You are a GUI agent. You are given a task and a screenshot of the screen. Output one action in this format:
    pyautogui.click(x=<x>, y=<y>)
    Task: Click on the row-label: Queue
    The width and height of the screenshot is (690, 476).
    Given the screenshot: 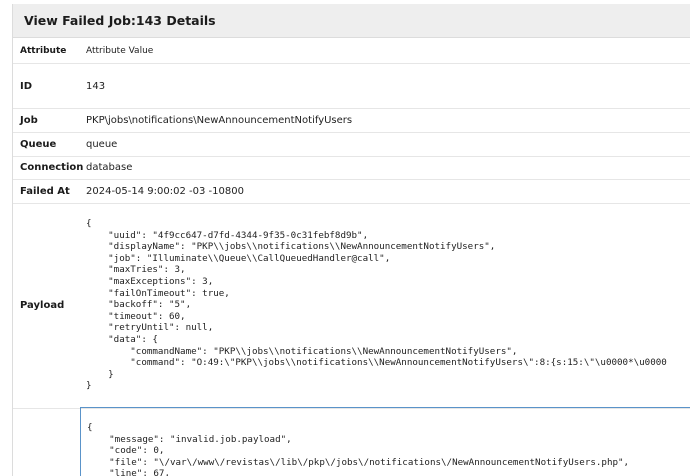 What is the action you would take?
    pyautogui.click(x=38, y=144)
    